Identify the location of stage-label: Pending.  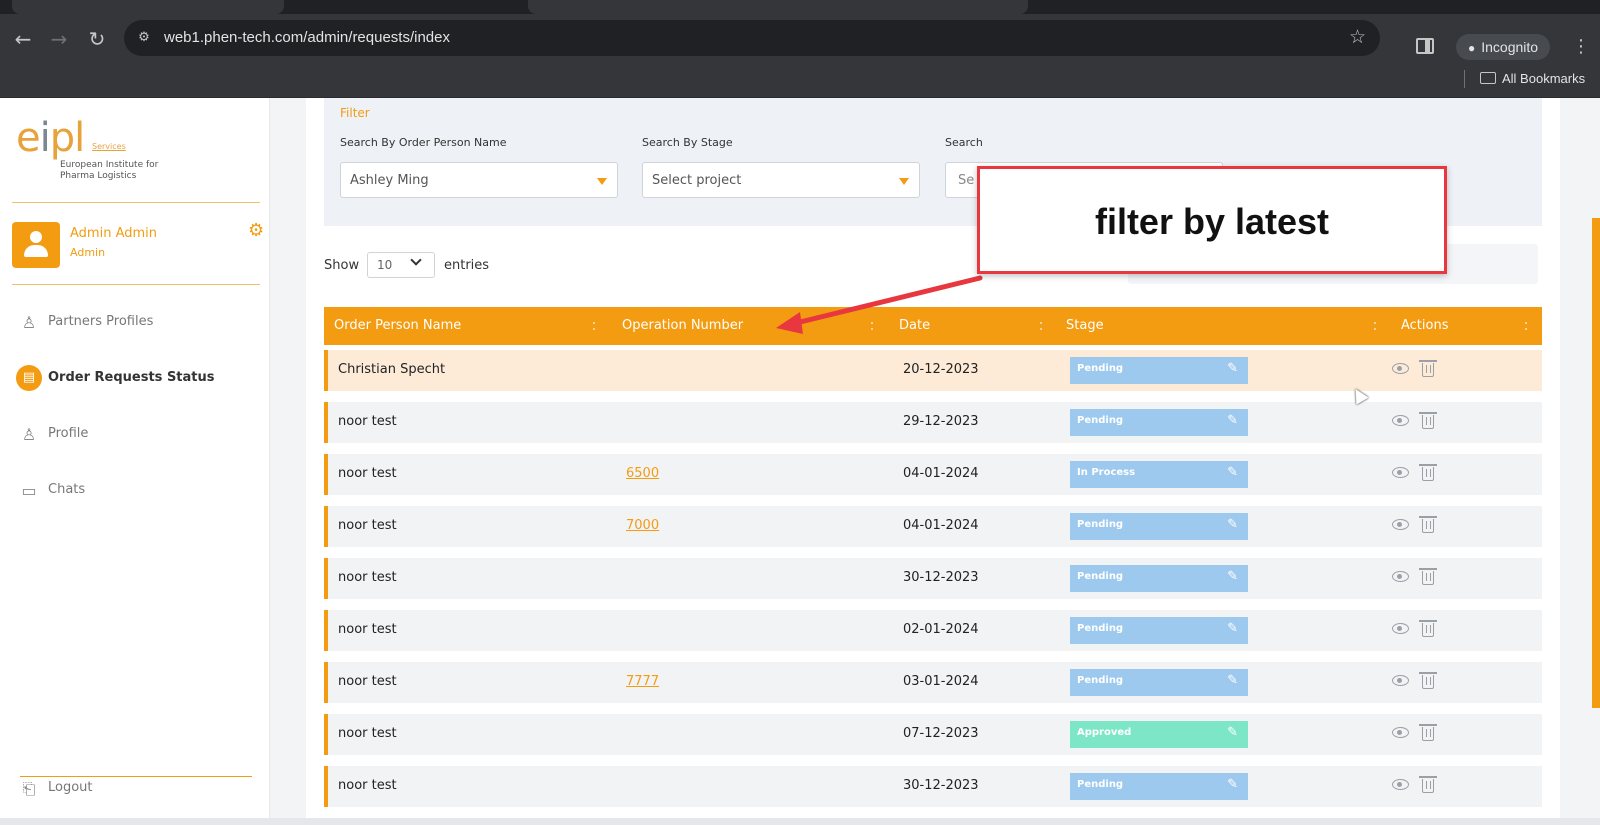
(1100, 576).